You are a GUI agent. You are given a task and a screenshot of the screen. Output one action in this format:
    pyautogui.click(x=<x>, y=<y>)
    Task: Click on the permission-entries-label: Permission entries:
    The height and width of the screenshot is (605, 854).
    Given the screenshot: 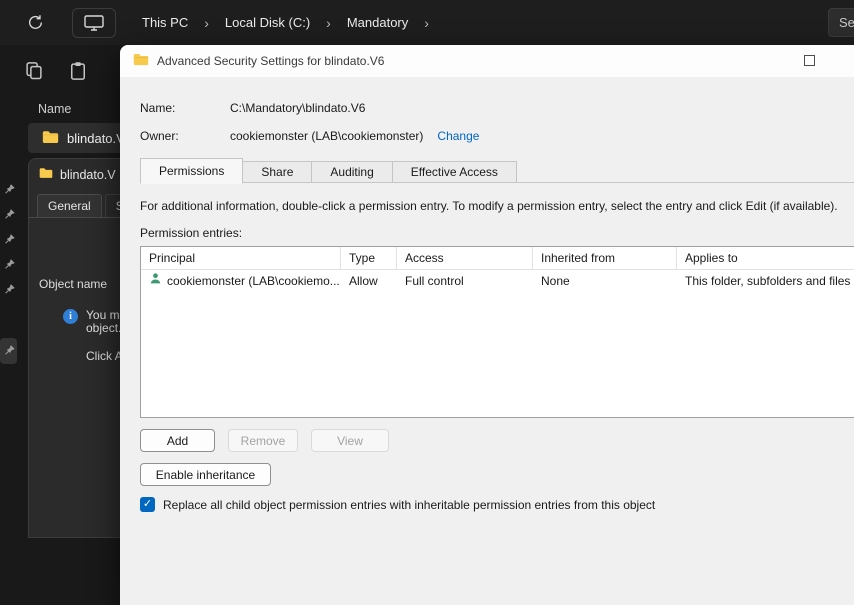 What is the action you would take?
    pyautogui.click(x=191, y=233)
    